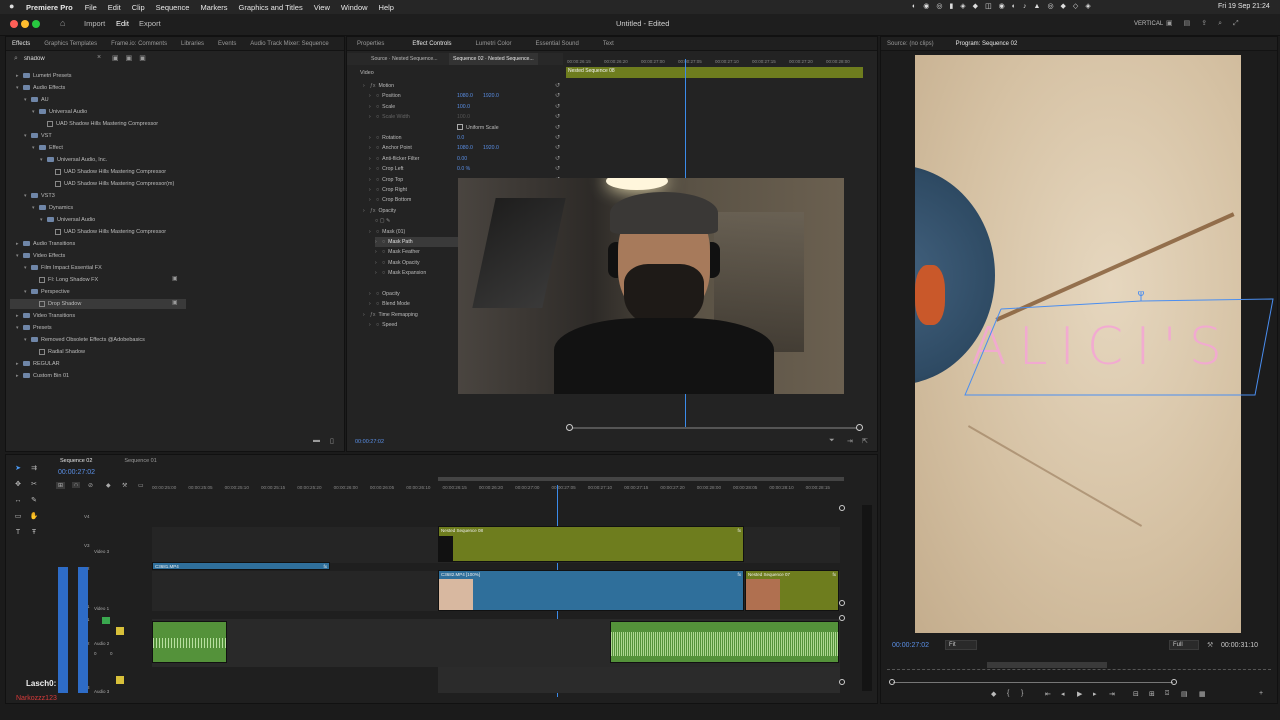  I want to click on tab-text: Text, so click(608, 43).